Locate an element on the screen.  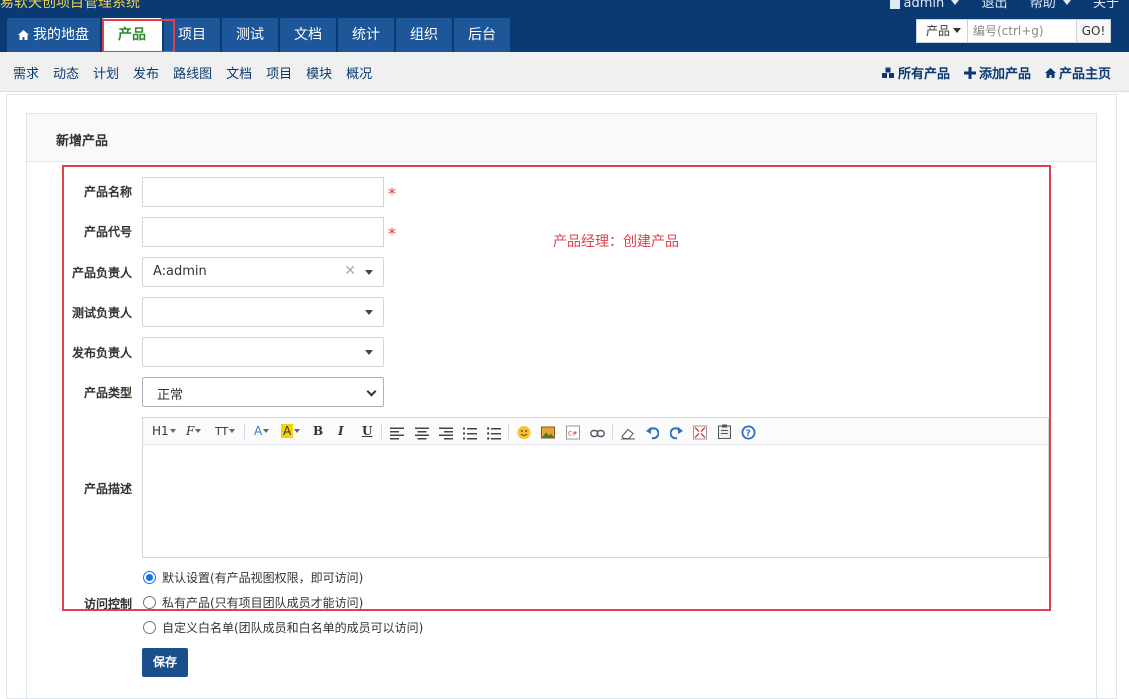
tab-report: 统计 is located at coordinates (366, 35).